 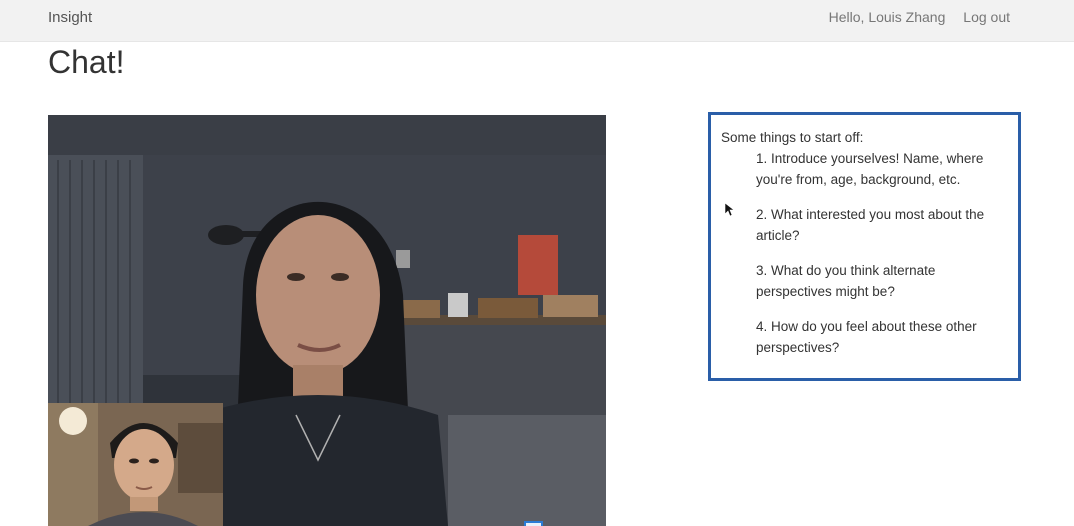 I want to click on prompts-intro: Some things to start off:, so click(x=792, y=137).